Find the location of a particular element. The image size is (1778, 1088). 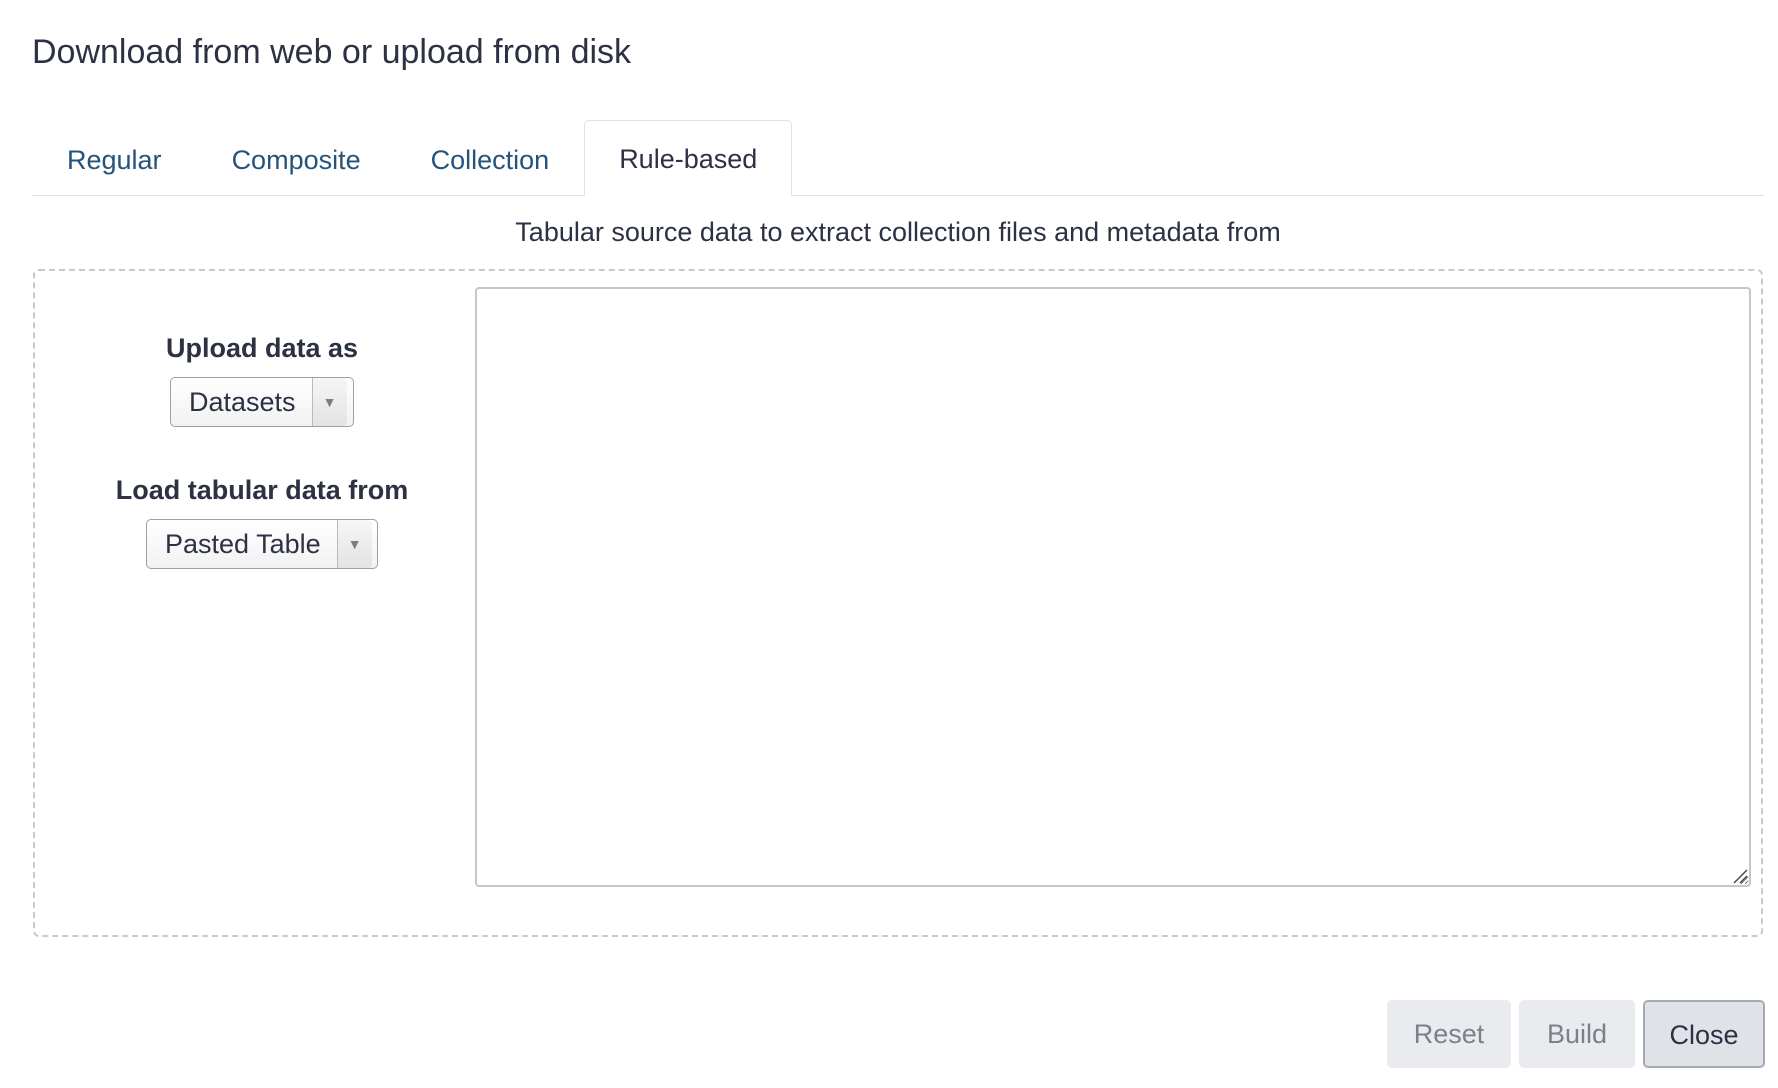

upload-as-label: Upload data as is located at coordinates (262, 348).